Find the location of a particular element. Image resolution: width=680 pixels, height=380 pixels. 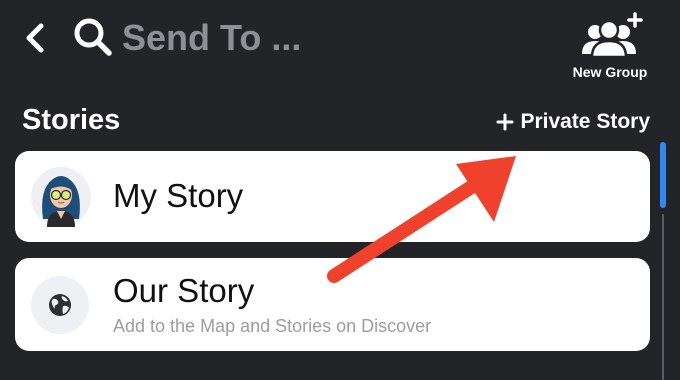

new-group-button: New Group is located at coordinates (610, 48).